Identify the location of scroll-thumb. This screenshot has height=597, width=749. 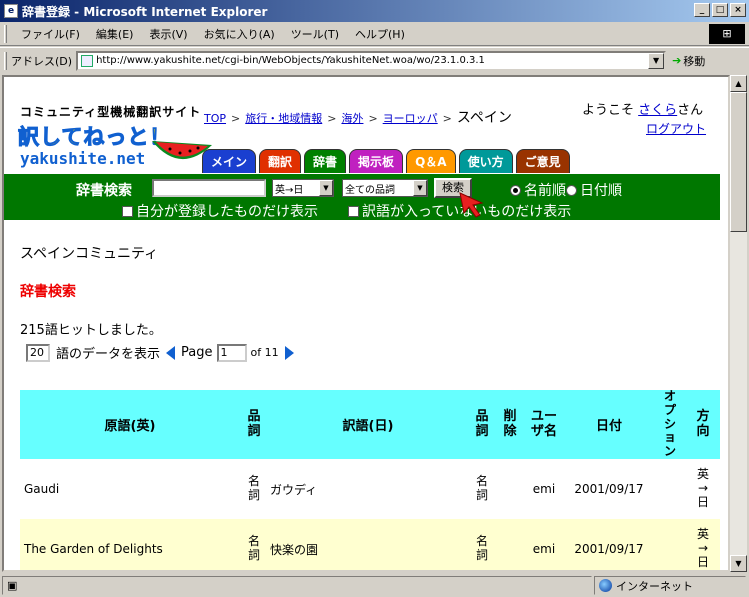
(738, 162).